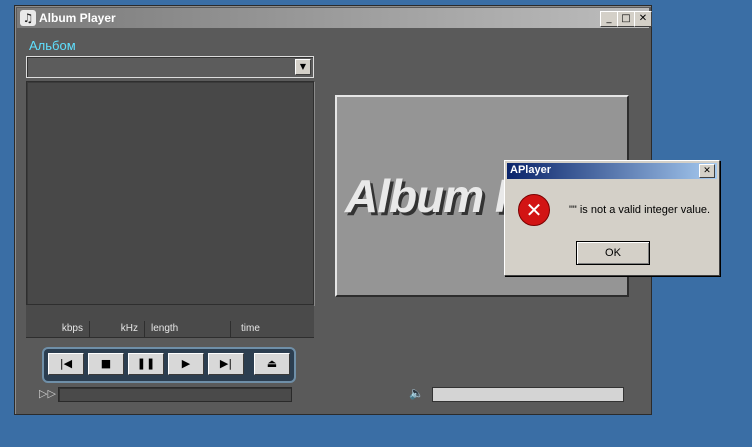  I want to click on maximize-button: □, so click(626, 19).